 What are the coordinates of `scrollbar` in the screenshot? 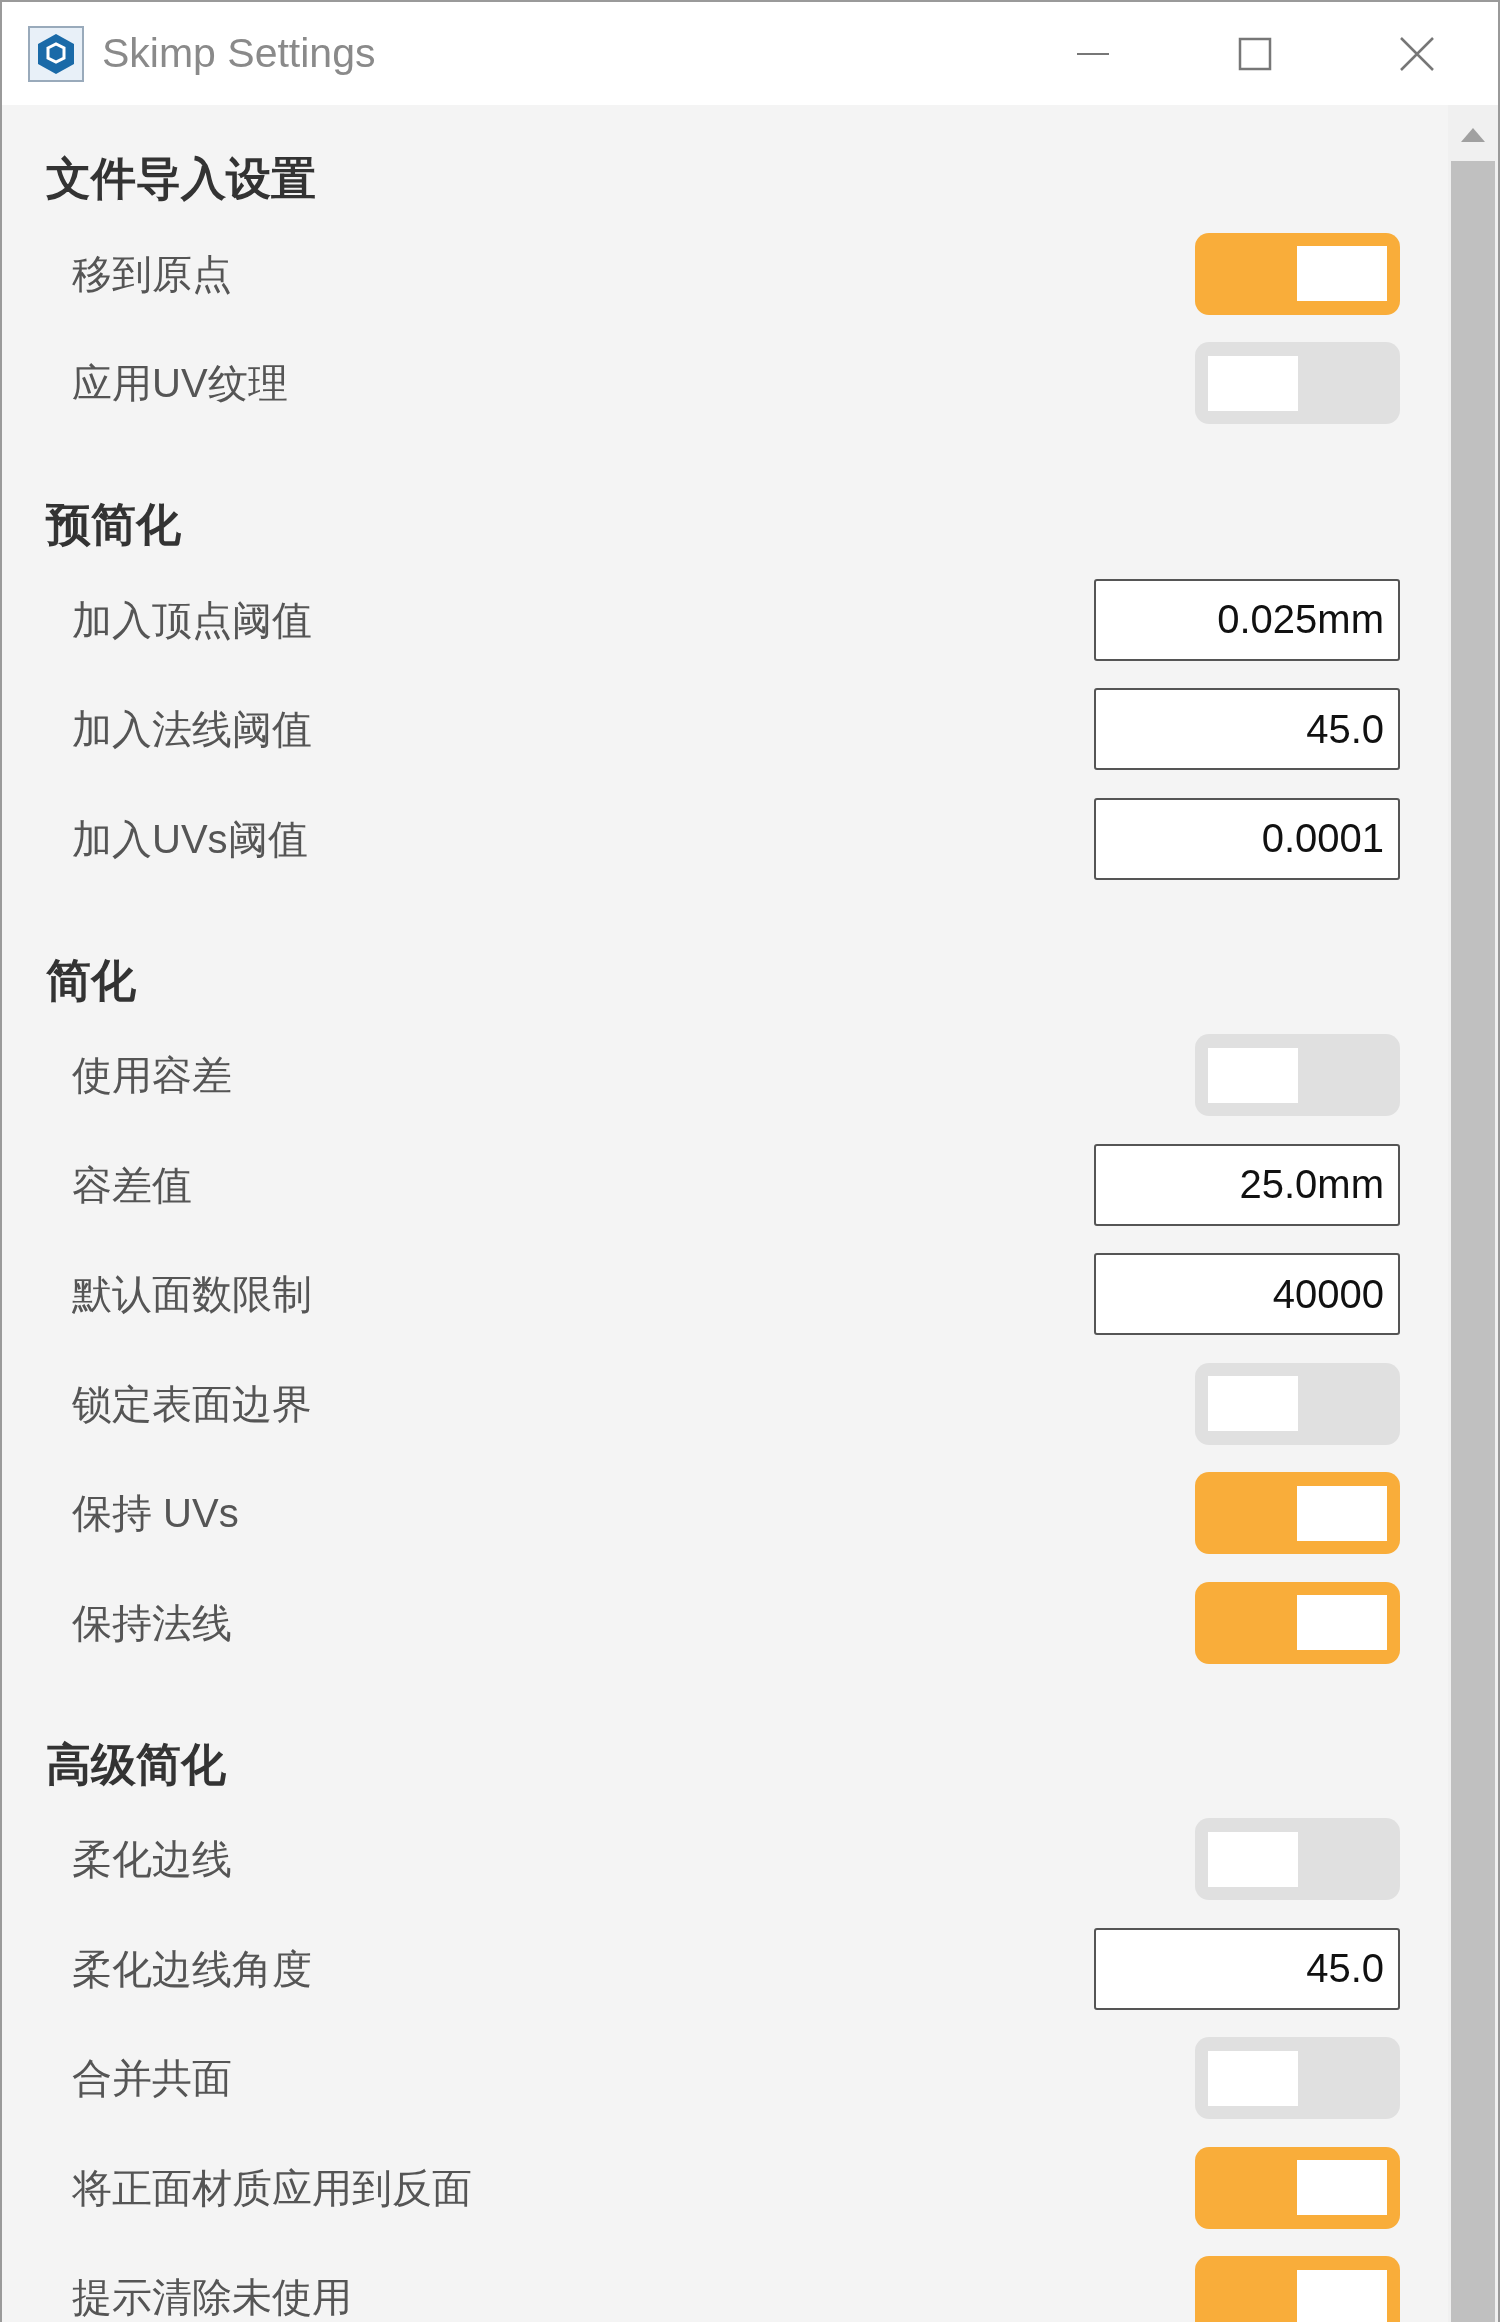 It's located at (1473, 1213).